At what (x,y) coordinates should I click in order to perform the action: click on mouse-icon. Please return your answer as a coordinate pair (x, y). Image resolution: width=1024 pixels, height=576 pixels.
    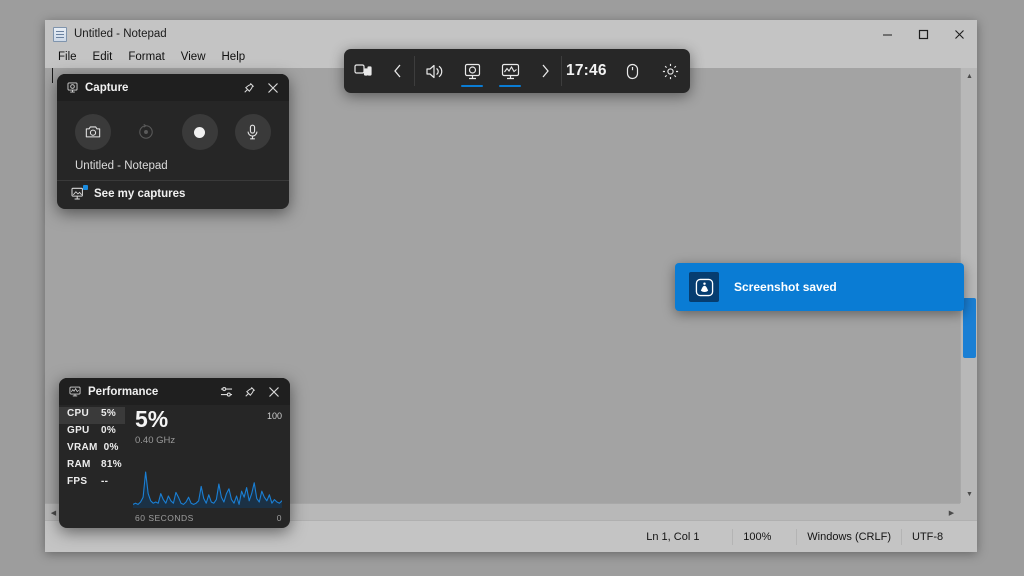
    Looking at the image, I should click on (633, 71).